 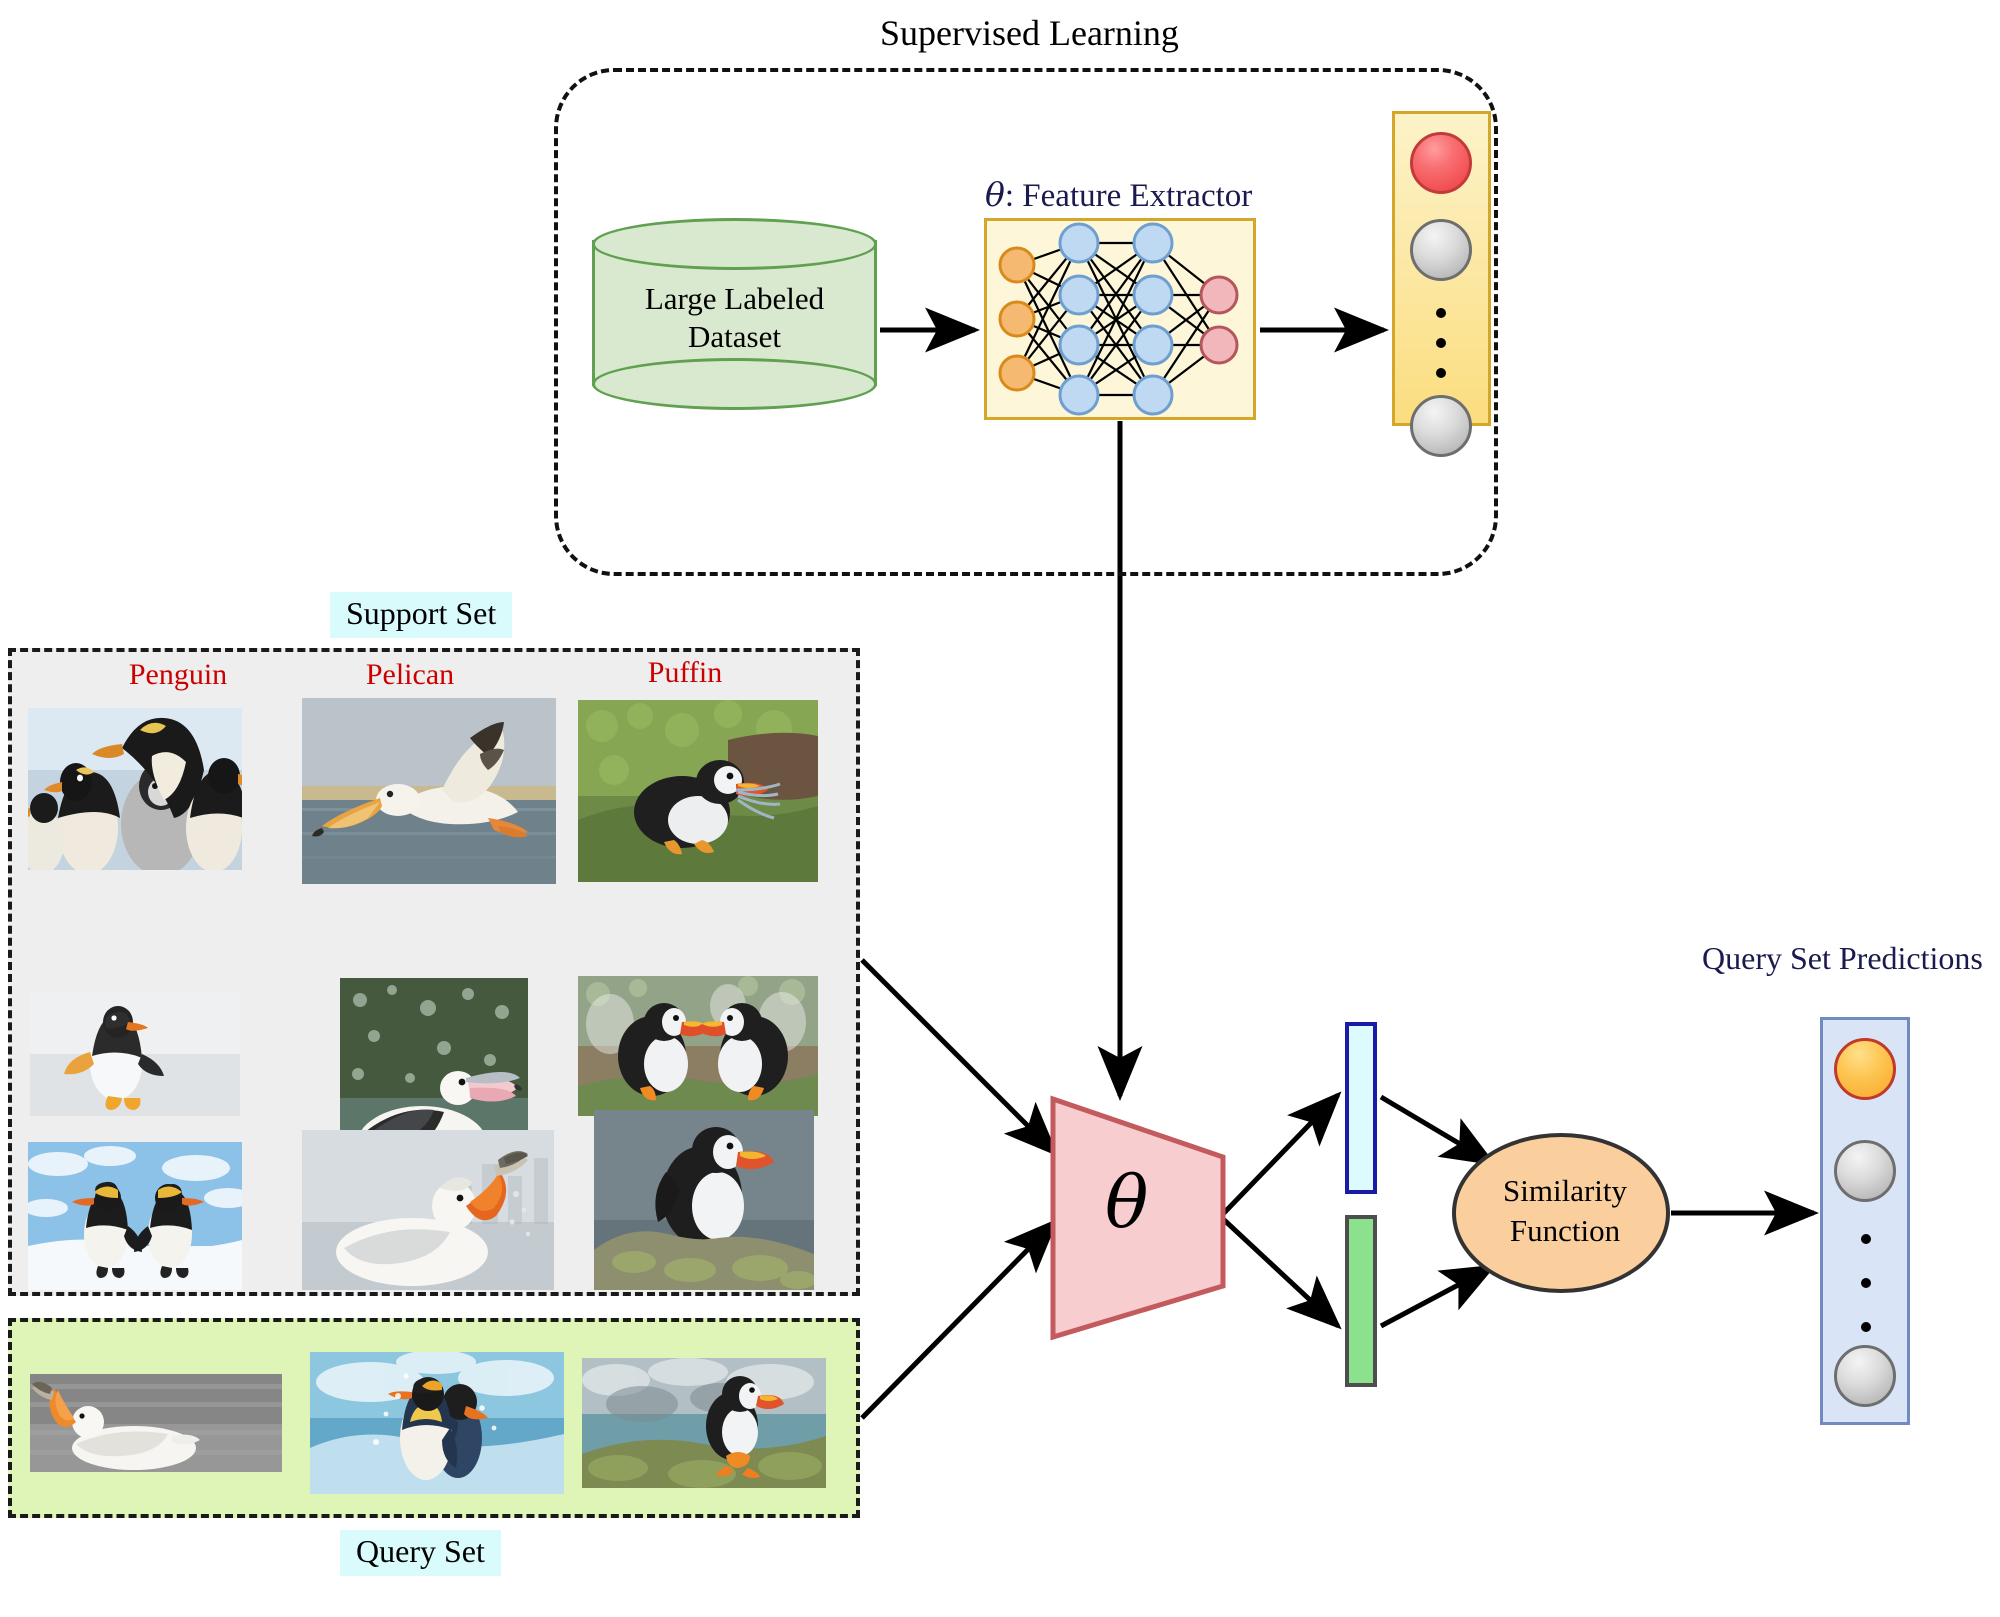 I want to click on large-labeled-dataset-cylinder: Large Labeled Dataset, so click(x=734, y=314).